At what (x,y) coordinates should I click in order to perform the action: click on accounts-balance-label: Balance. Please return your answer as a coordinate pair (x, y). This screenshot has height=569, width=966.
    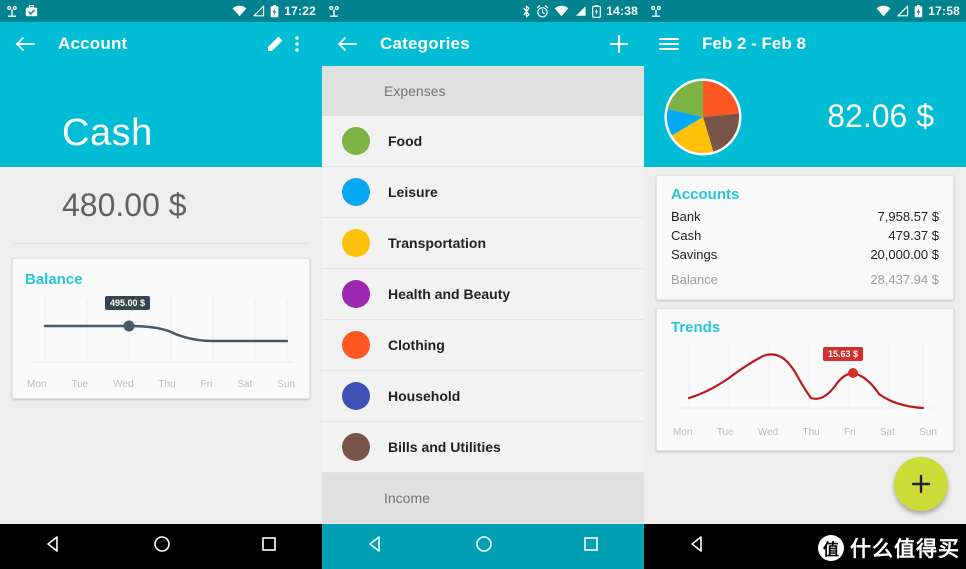
    Looking at the image, I should click on (694, 279).